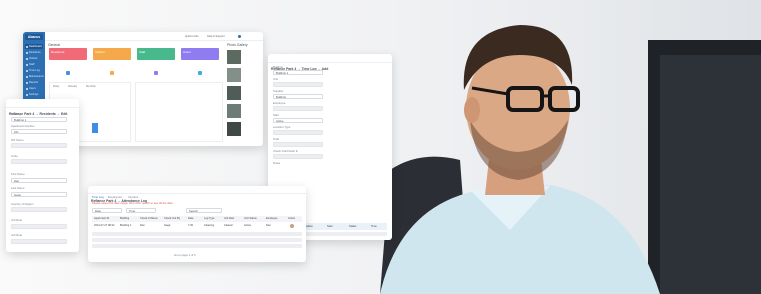 The image size is (761, 294). I want to click on last-name-field: Gaga, so click(39, 194).